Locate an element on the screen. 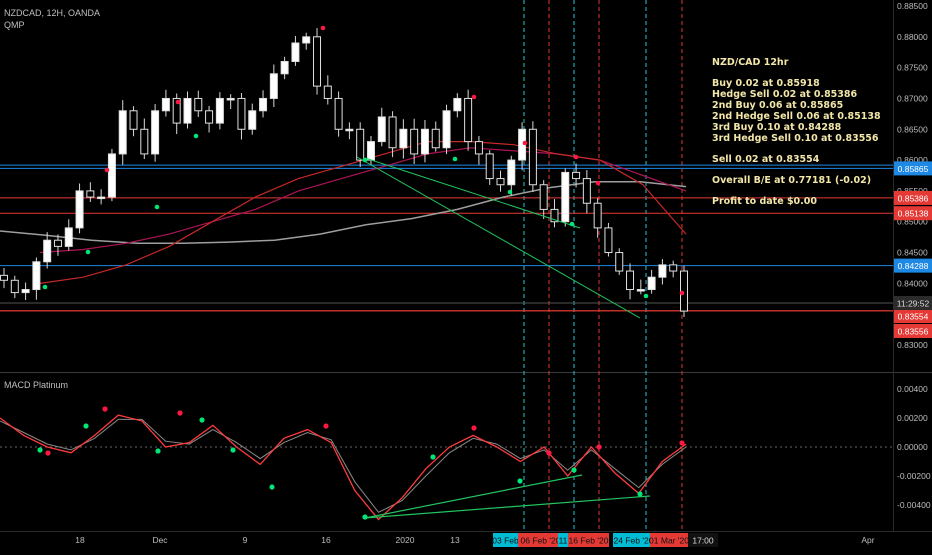 This screenshot has width=932, height=555. time-marker-label: 01 Mar '20 is located at coordinates (669, 541).